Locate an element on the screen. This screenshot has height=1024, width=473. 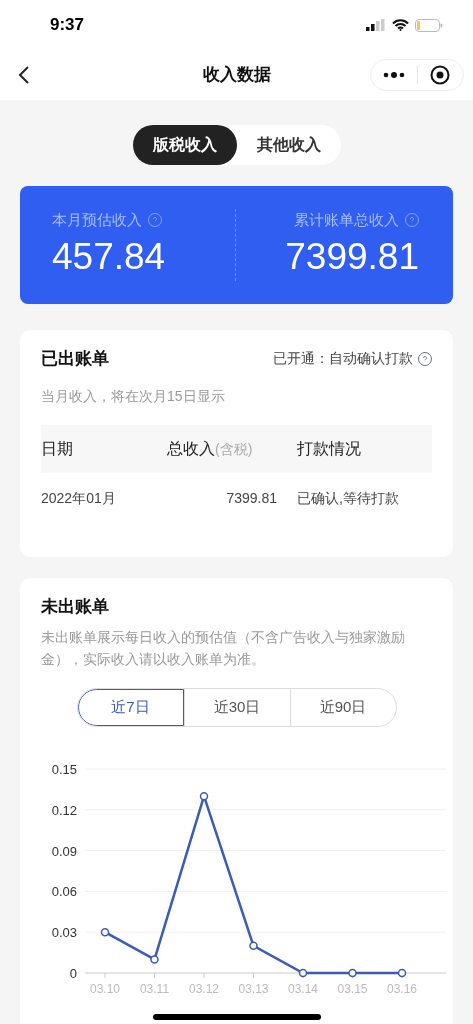
status-time: 9:37 is located at coordinates (67, 25).